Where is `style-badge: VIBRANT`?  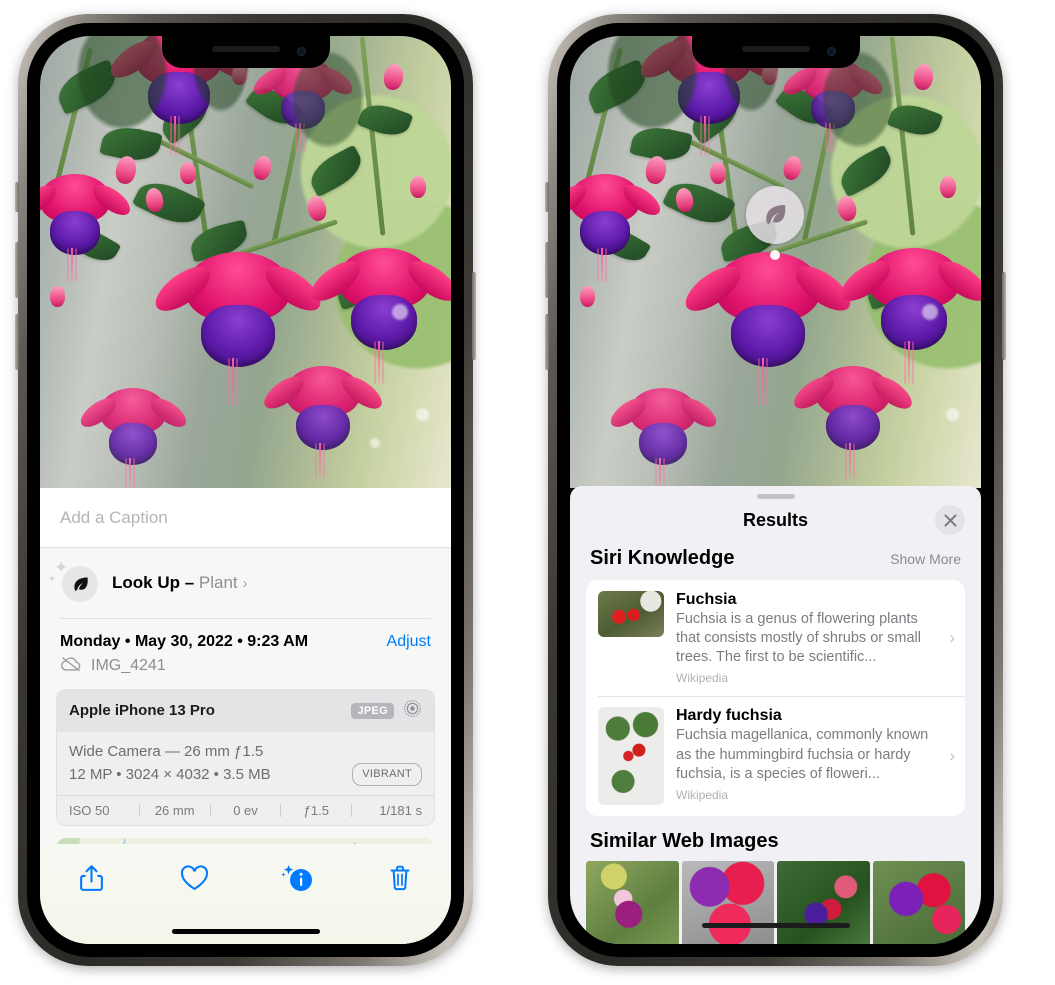 style-badge: VIBRANT is located at coordinates (387, 774).